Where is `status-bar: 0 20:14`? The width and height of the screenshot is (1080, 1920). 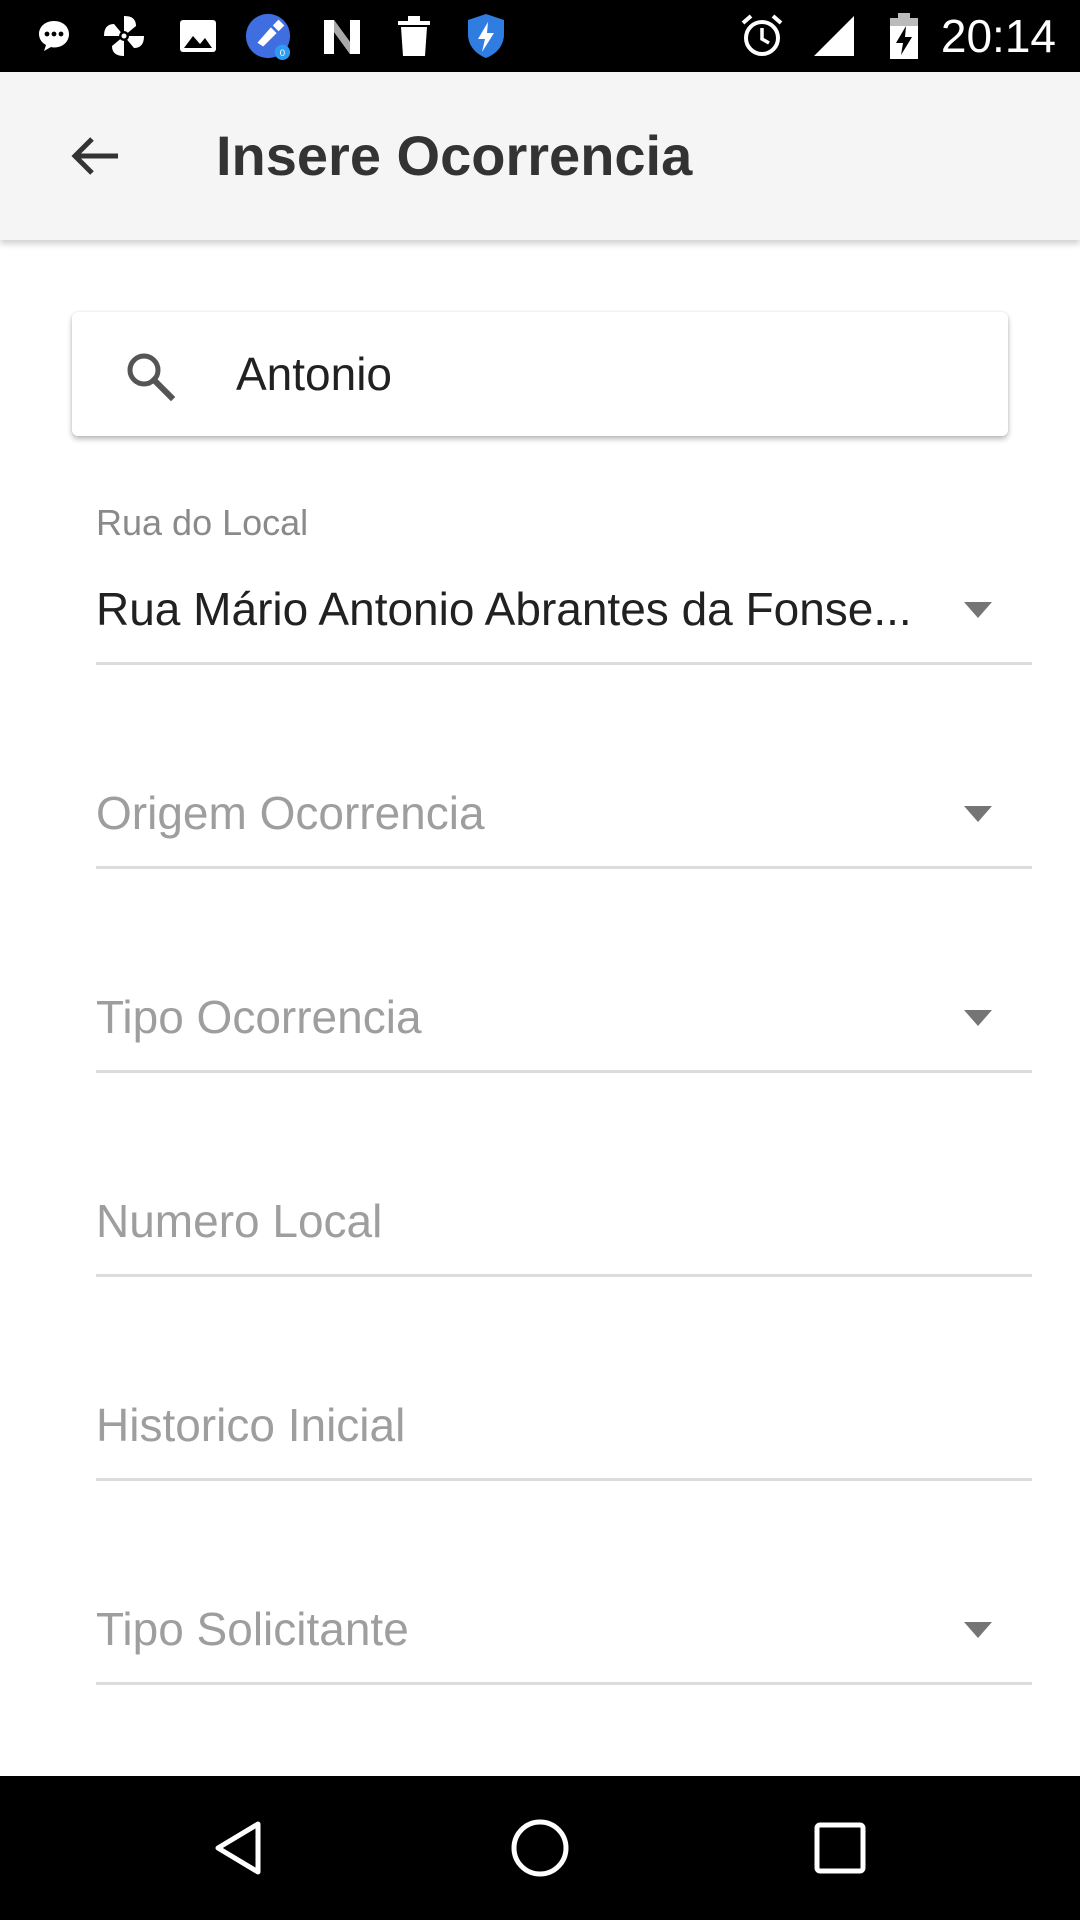
status-bar: 0 20:14 is located at coordinates (540, 36).